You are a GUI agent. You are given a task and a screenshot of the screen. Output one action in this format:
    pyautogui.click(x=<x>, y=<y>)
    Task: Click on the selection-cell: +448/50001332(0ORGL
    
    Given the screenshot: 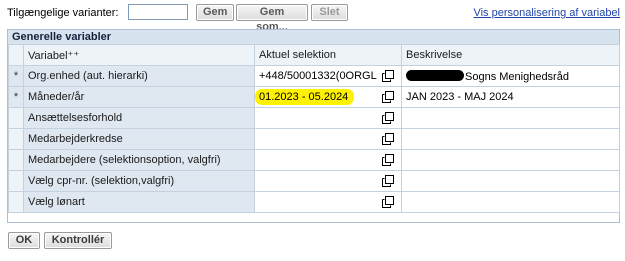 What is the action you would take?
    pyautogui.click(x=328, y=76)
    